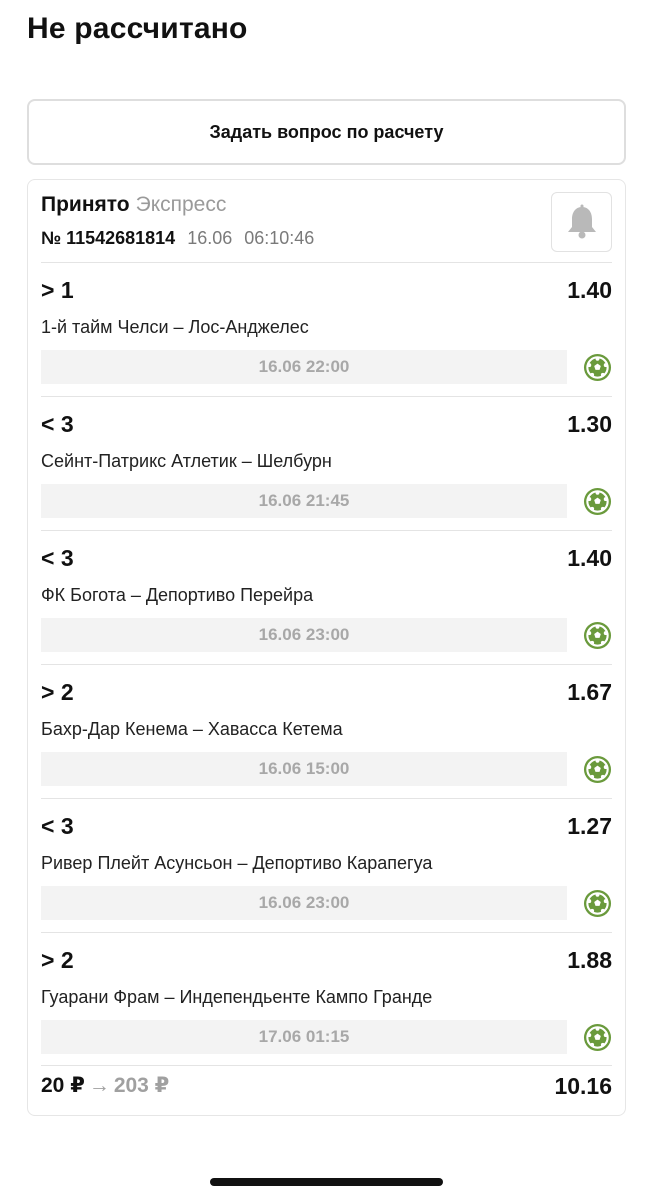  I want to click on bet-match-name: 1-й тайм Челси – Лос-Анджелес, so click(175, 327).